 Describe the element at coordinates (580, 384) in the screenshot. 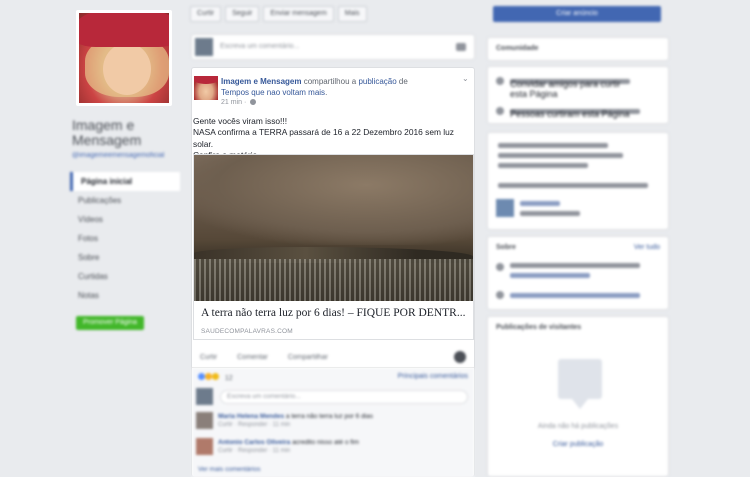

I see `comment-bubble-icon` at that location.